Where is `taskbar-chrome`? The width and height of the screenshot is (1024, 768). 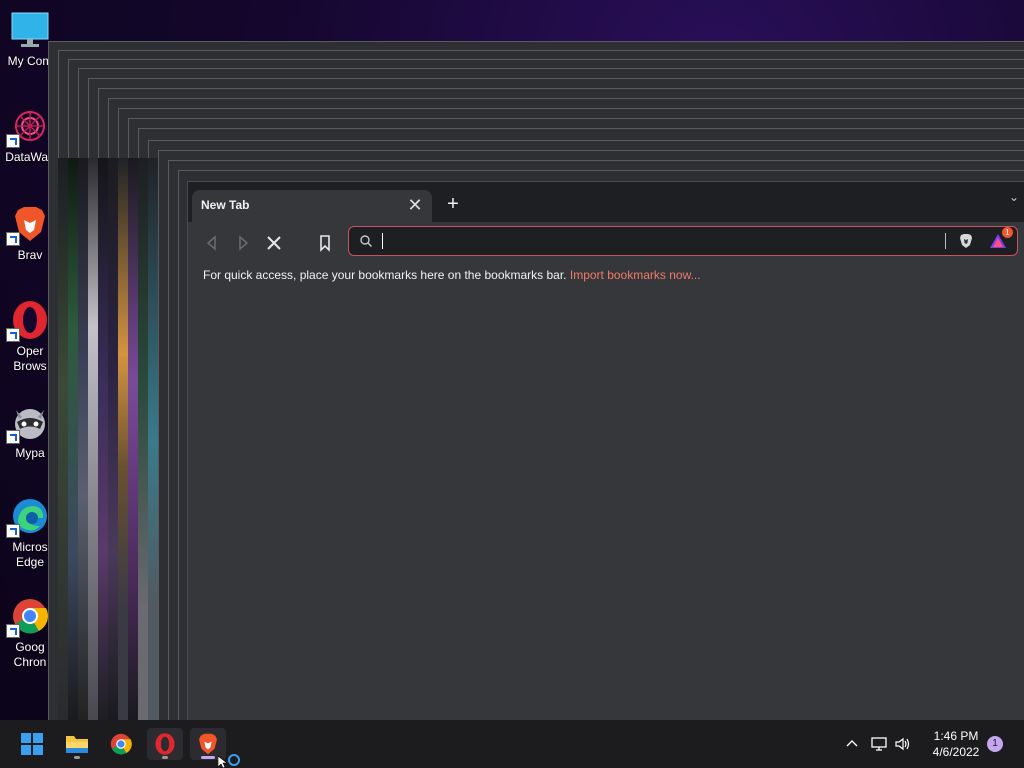 taskbar-chrome is located at coordinates (121, 744).